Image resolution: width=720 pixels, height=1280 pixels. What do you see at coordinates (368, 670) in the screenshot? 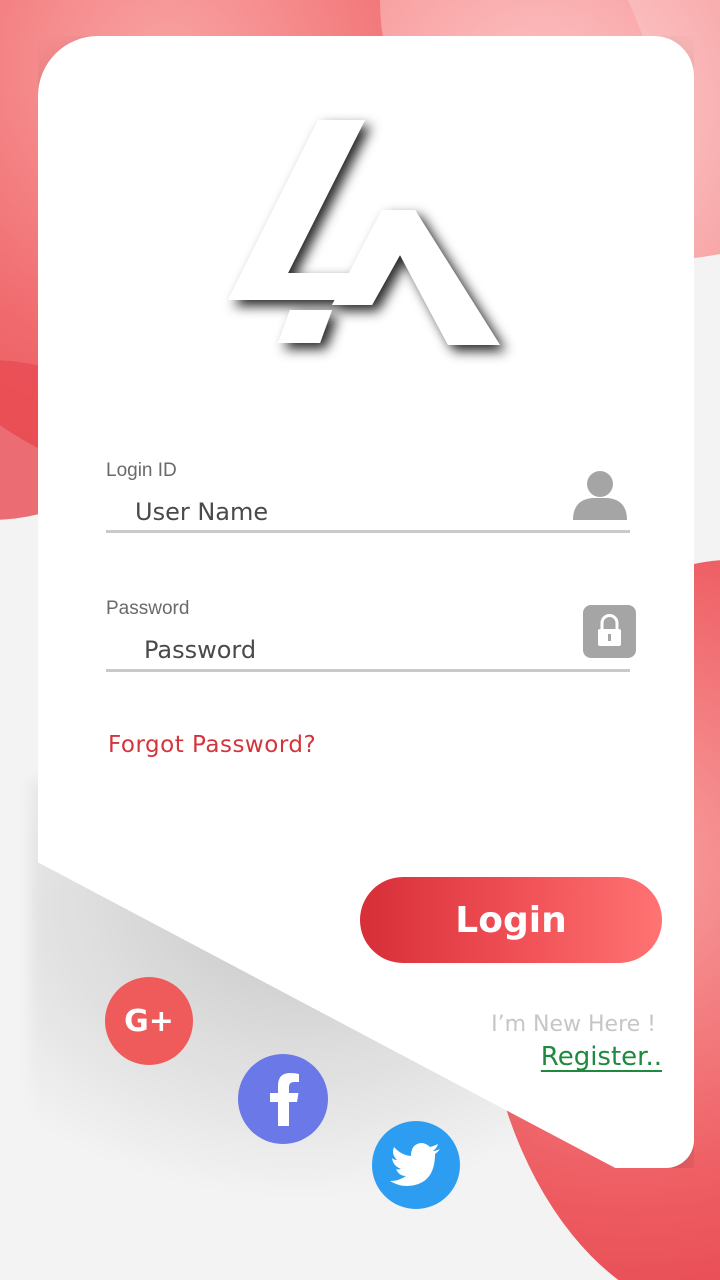
I see `password-underline` at bounding box center [368, 670].